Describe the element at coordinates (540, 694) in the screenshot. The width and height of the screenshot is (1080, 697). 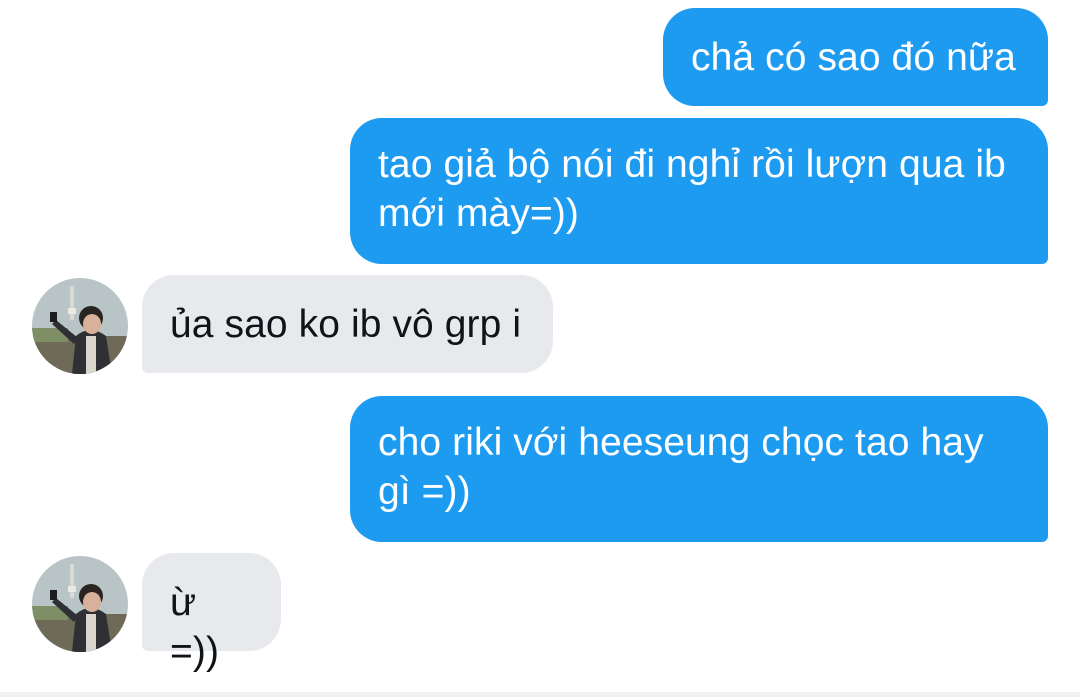
I see `composer-divider` at that location.